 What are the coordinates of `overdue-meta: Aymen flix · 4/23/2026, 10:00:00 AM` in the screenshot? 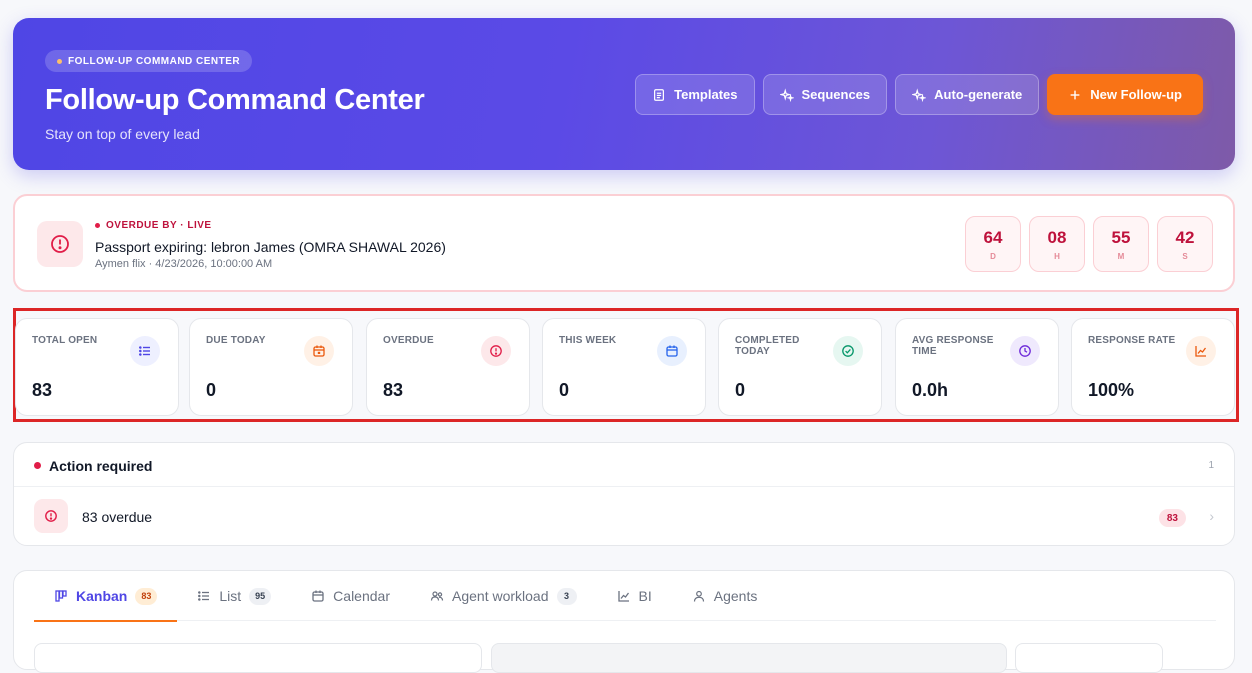 It's located at (184, 264).